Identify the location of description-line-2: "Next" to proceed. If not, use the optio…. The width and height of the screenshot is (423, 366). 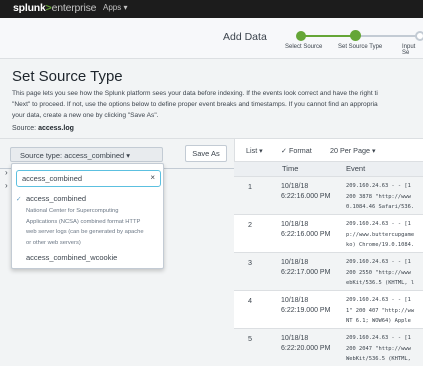
(195, 104).